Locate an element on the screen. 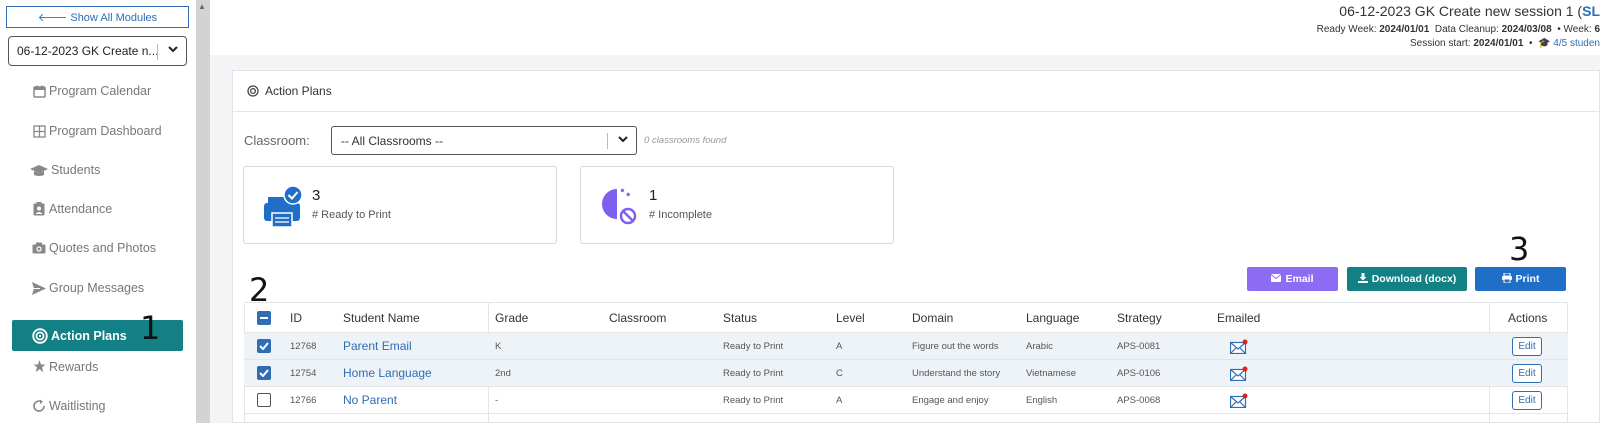  print-button: Print is located at coordinates (1520, 279).